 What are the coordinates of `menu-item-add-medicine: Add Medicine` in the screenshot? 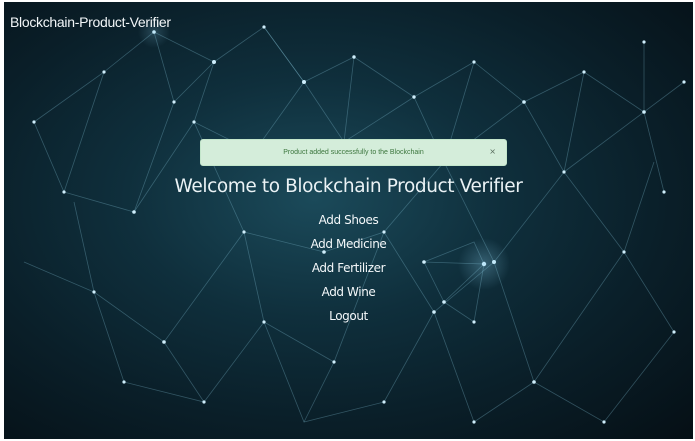 It's located at (348, 244).